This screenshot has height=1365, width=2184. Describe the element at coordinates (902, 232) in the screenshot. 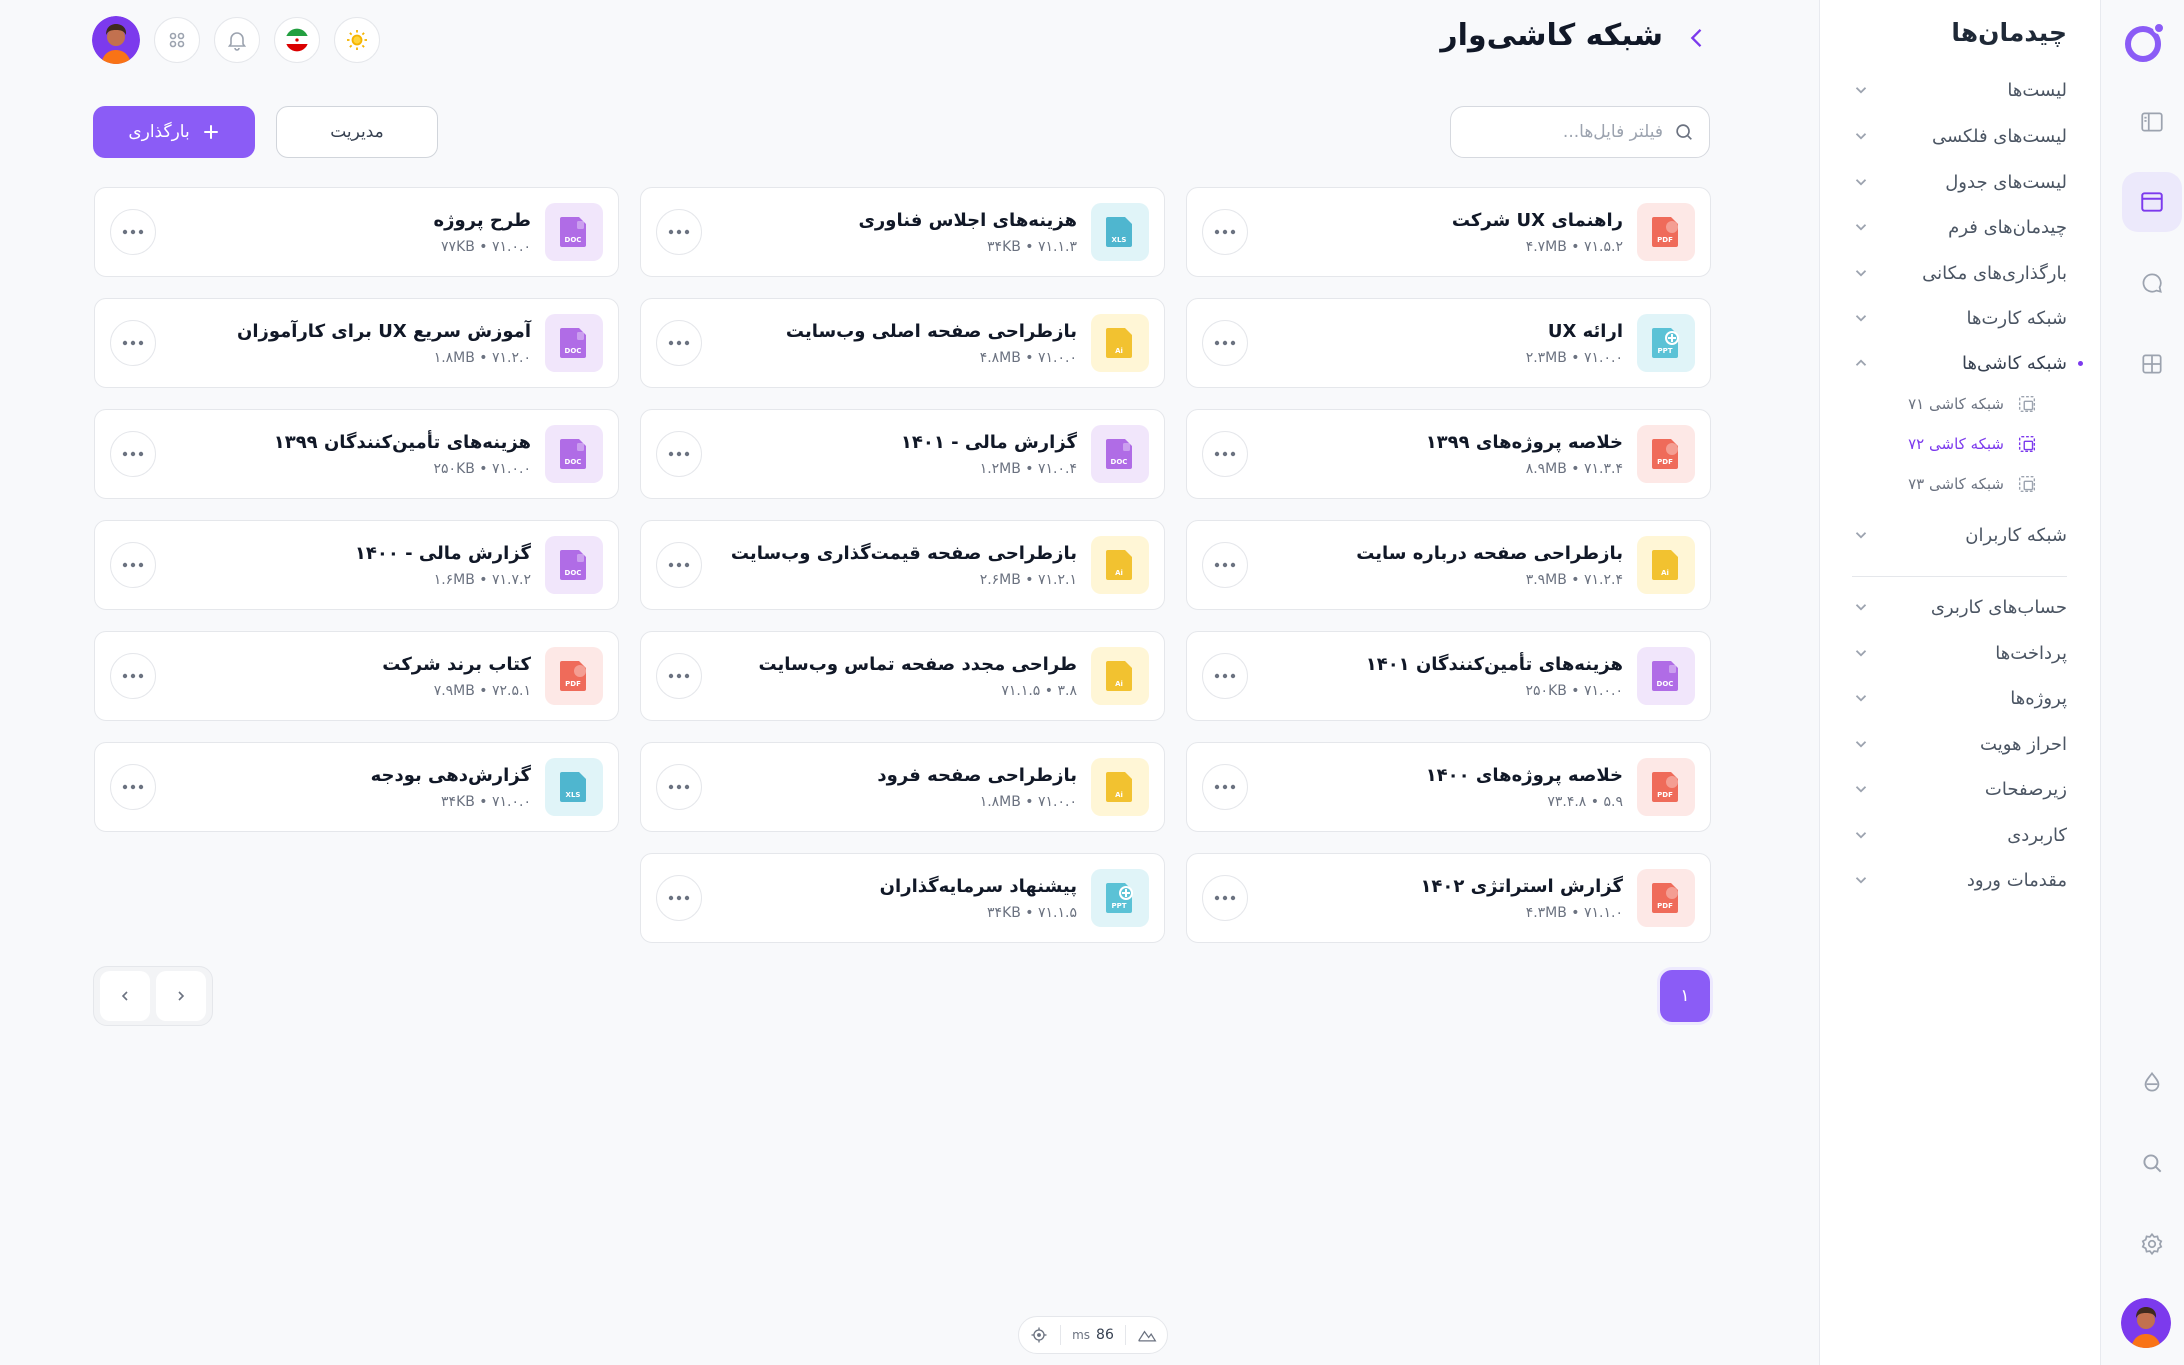

I see `file-card: XLS هزینه‌های اجلاس فناوری ۳۴KB • ۷۱.۱.۳` at that location.